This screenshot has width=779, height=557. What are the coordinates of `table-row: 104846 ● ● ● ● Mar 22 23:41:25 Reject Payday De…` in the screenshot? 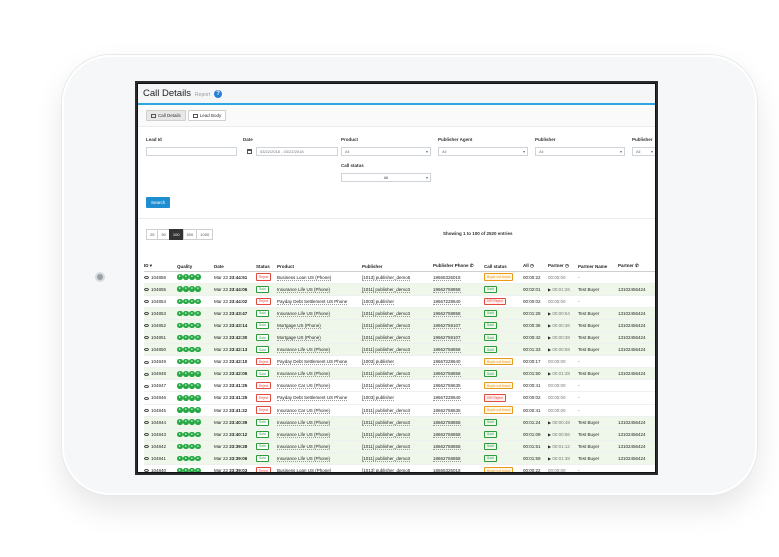 It's located at (399, 398).